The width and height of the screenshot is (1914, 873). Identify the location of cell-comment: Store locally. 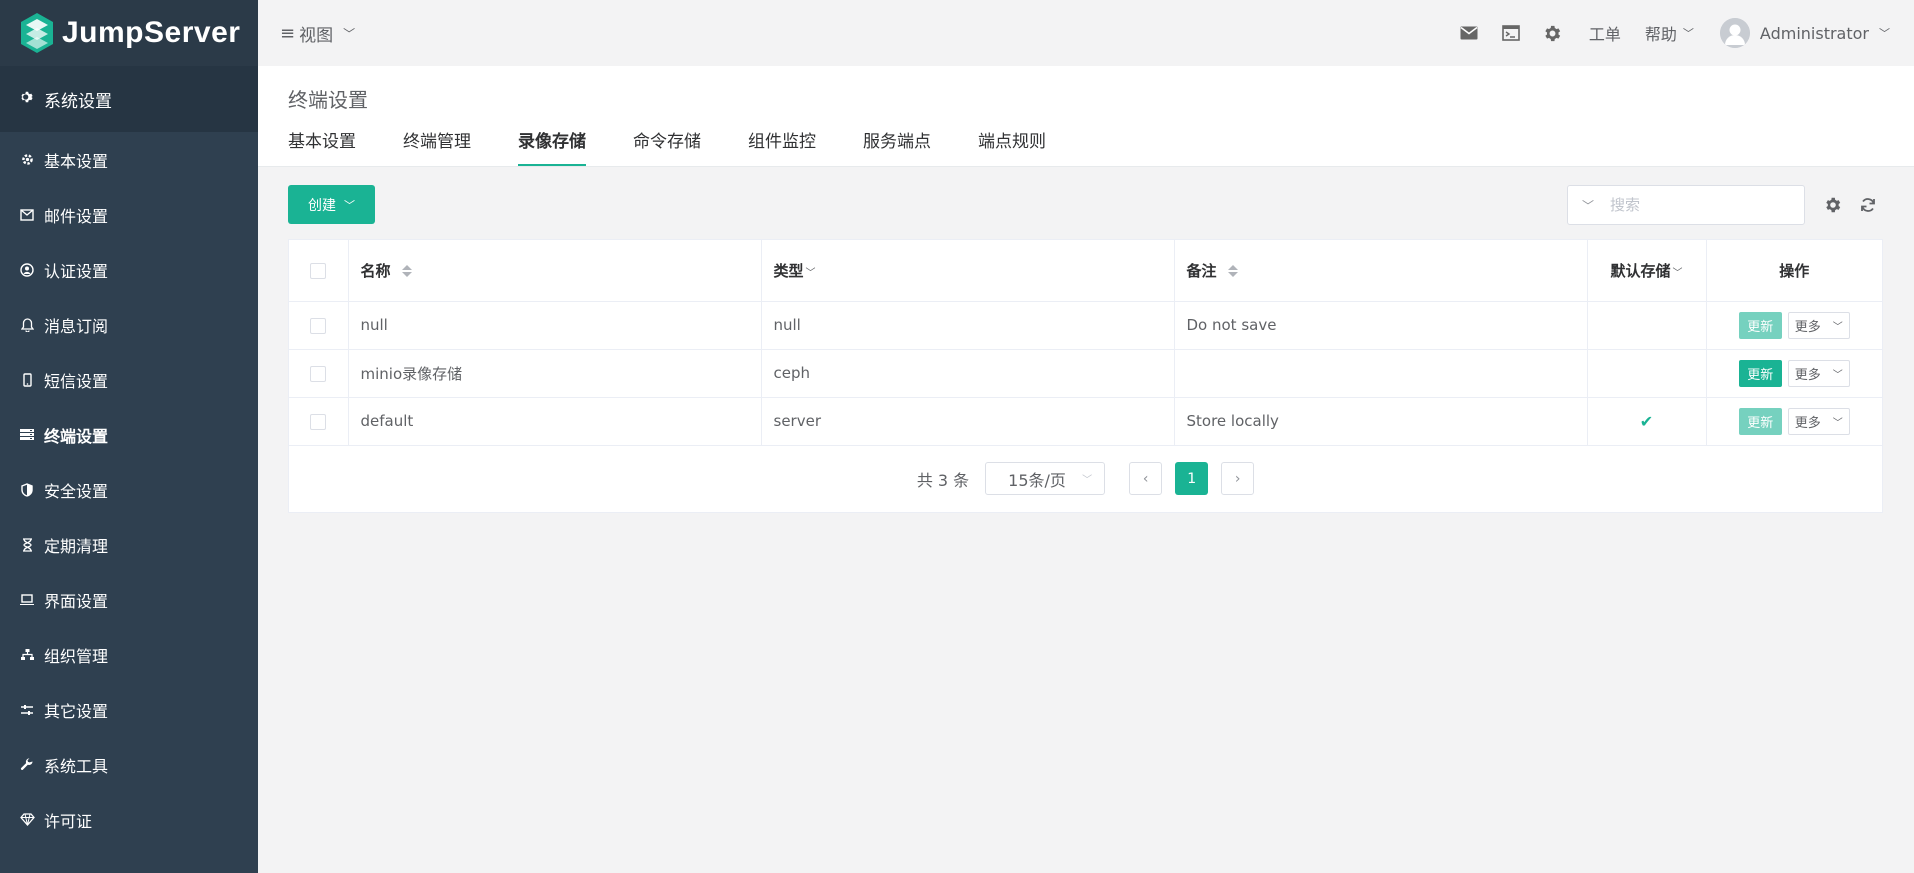
(1381, 421).